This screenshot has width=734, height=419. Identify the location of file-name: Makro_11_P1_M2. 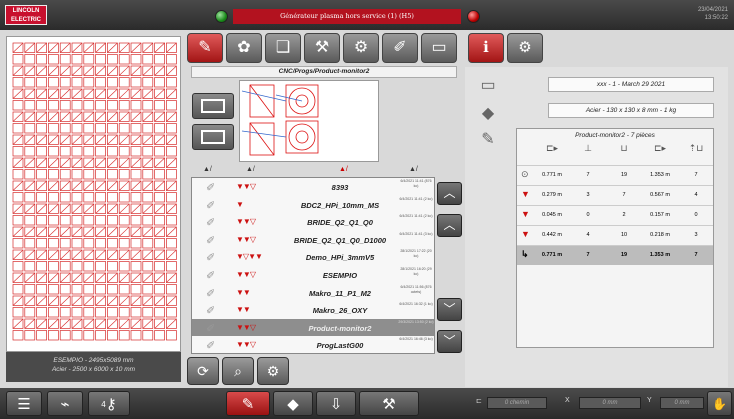
(340, 293).